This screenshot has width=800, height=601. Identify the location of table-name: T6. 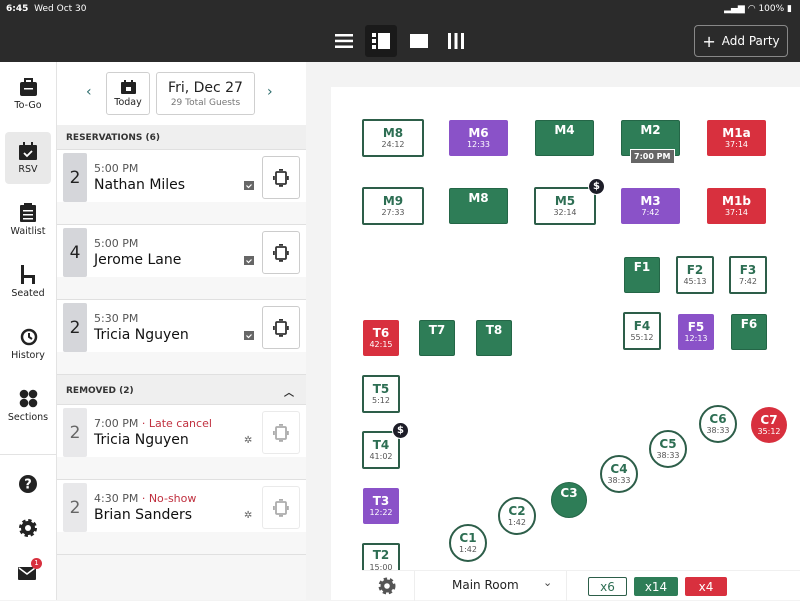
(381, 332).